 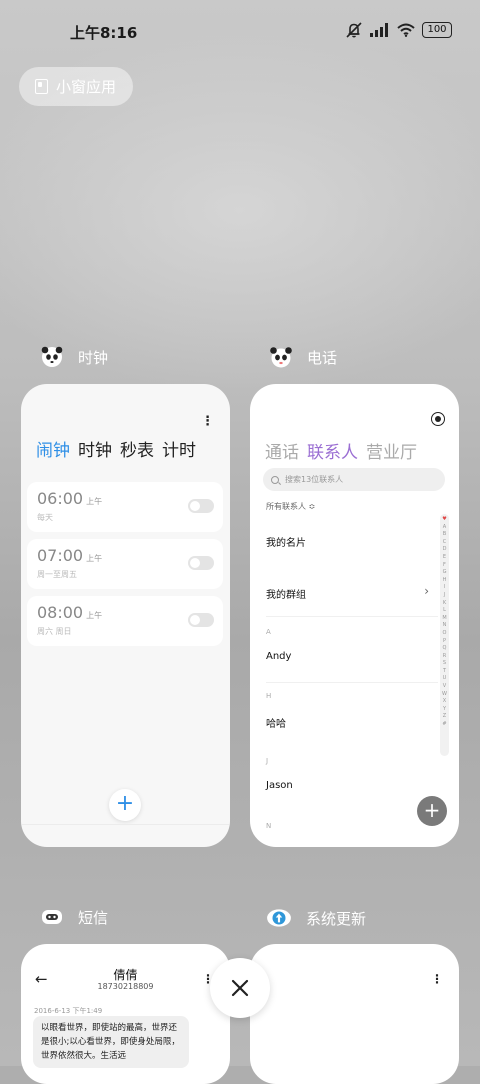 I want to click on chevron-right-icon: ›, so click(x=426, y=591).